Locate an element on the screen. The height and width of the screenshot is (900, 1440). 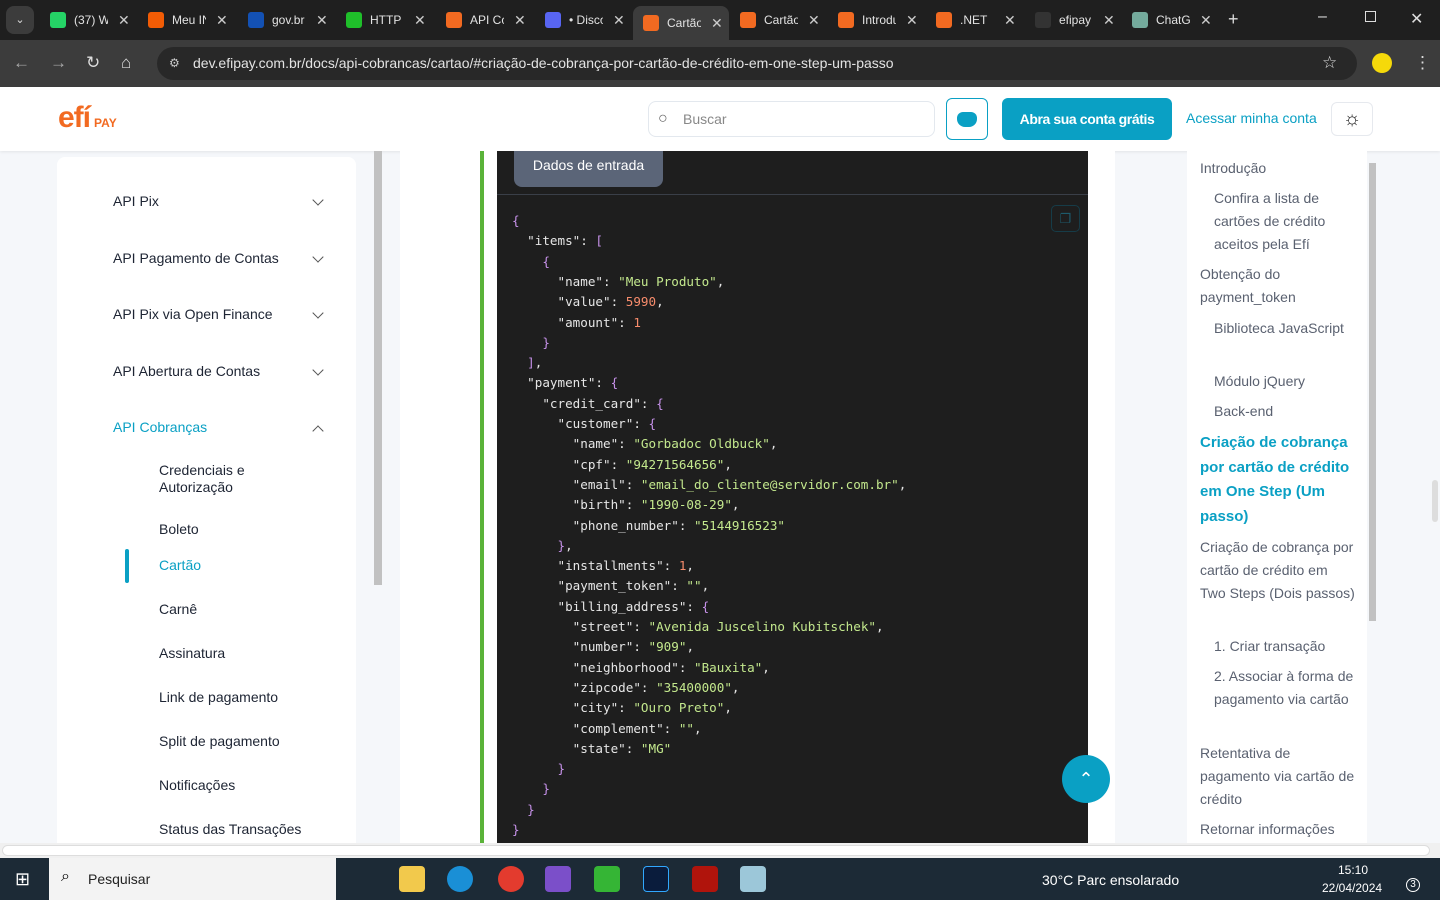
chevron-up-icon: ⌃ is located at coordinates (1086, 779).